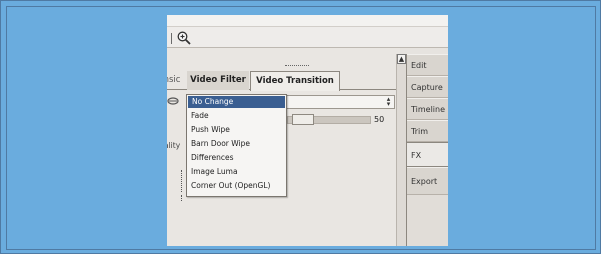 The image size is (601, 254). Describe the element at coordinates (236, 158) in the screenshot. I see `dropdown-item-differences: Differences` at that location.